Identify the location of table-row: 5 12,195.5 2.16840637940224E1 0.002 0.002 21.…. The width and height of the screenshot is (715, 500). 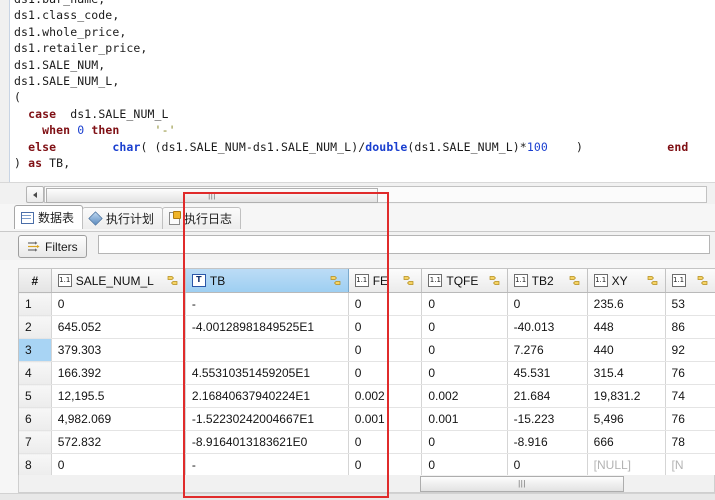
(367, 396).